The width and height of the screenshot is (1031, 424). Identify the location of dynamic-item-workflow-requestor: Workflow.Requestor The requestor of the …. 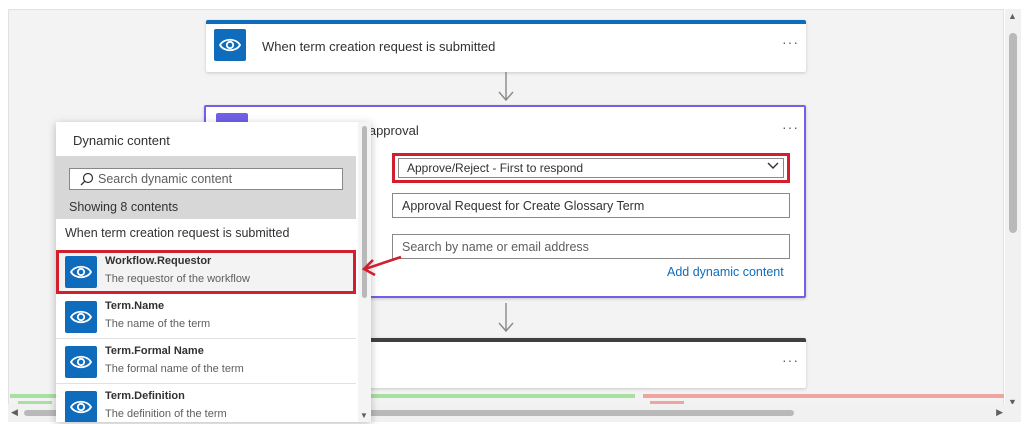
(206, 272).